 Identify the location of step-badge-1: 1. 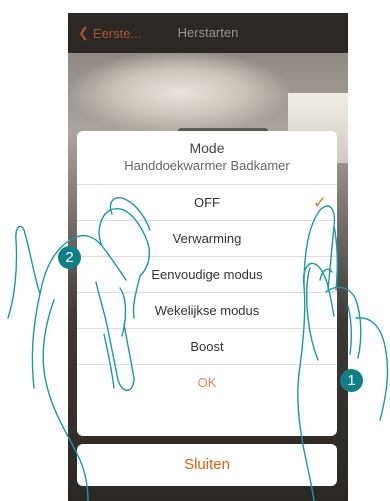
(351, 380).